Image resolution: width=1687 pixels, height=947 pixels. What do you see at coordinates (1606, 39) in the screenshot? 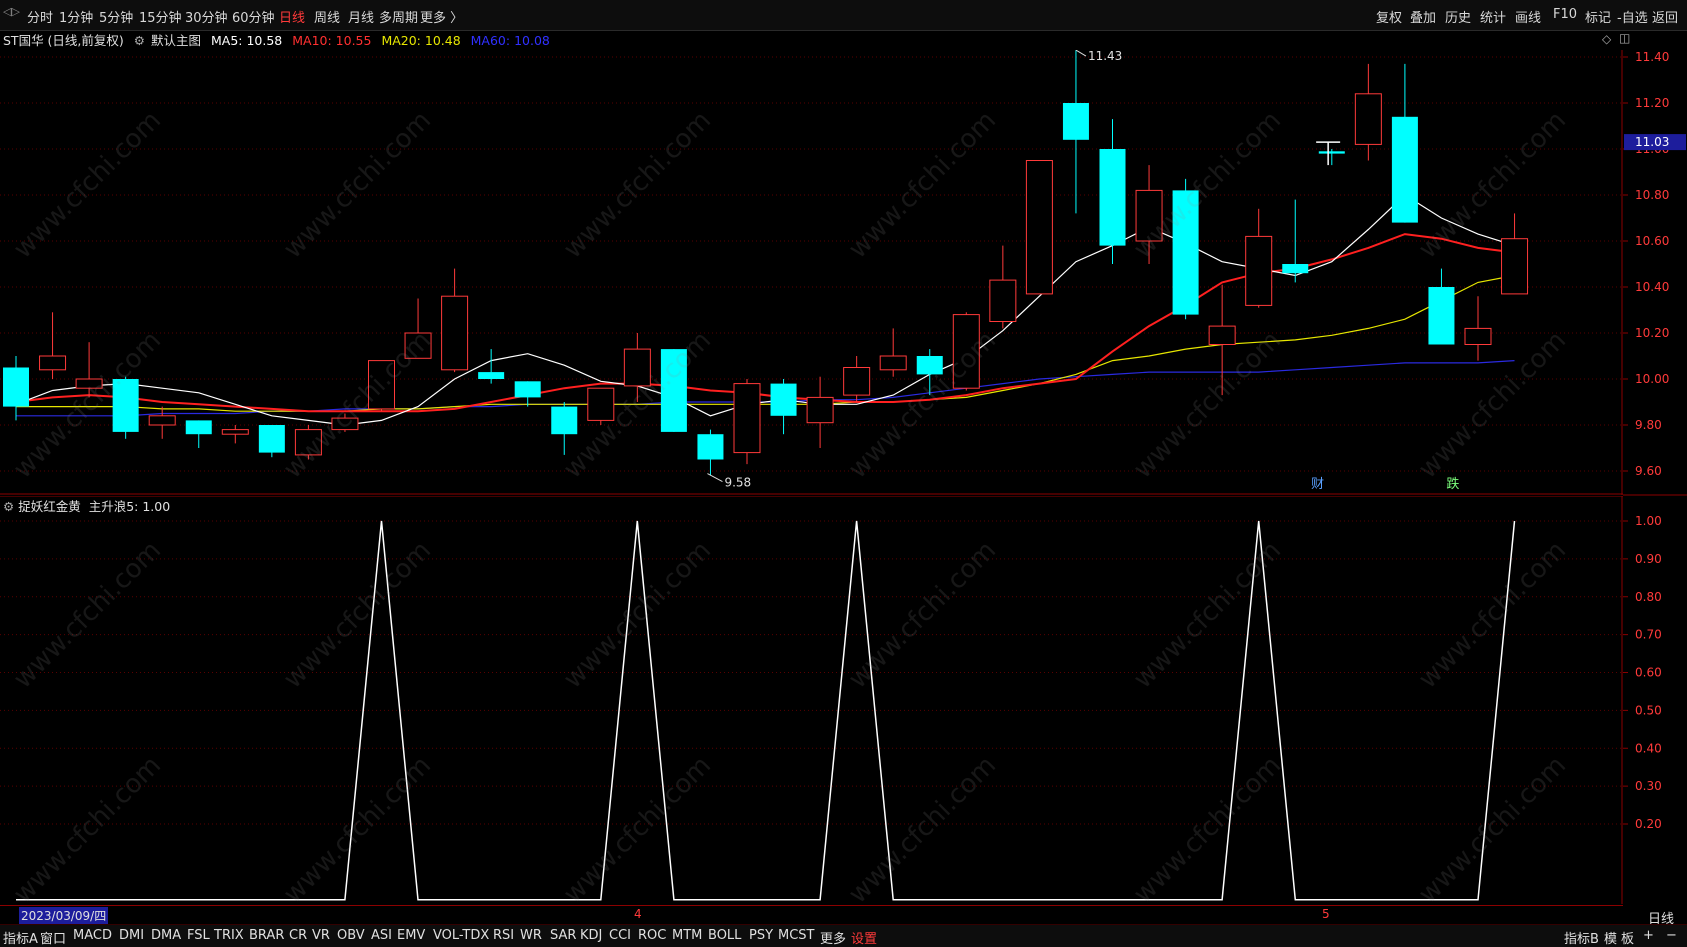
I see `diamond-icon: ◇` at bounding box center [1606, 39].